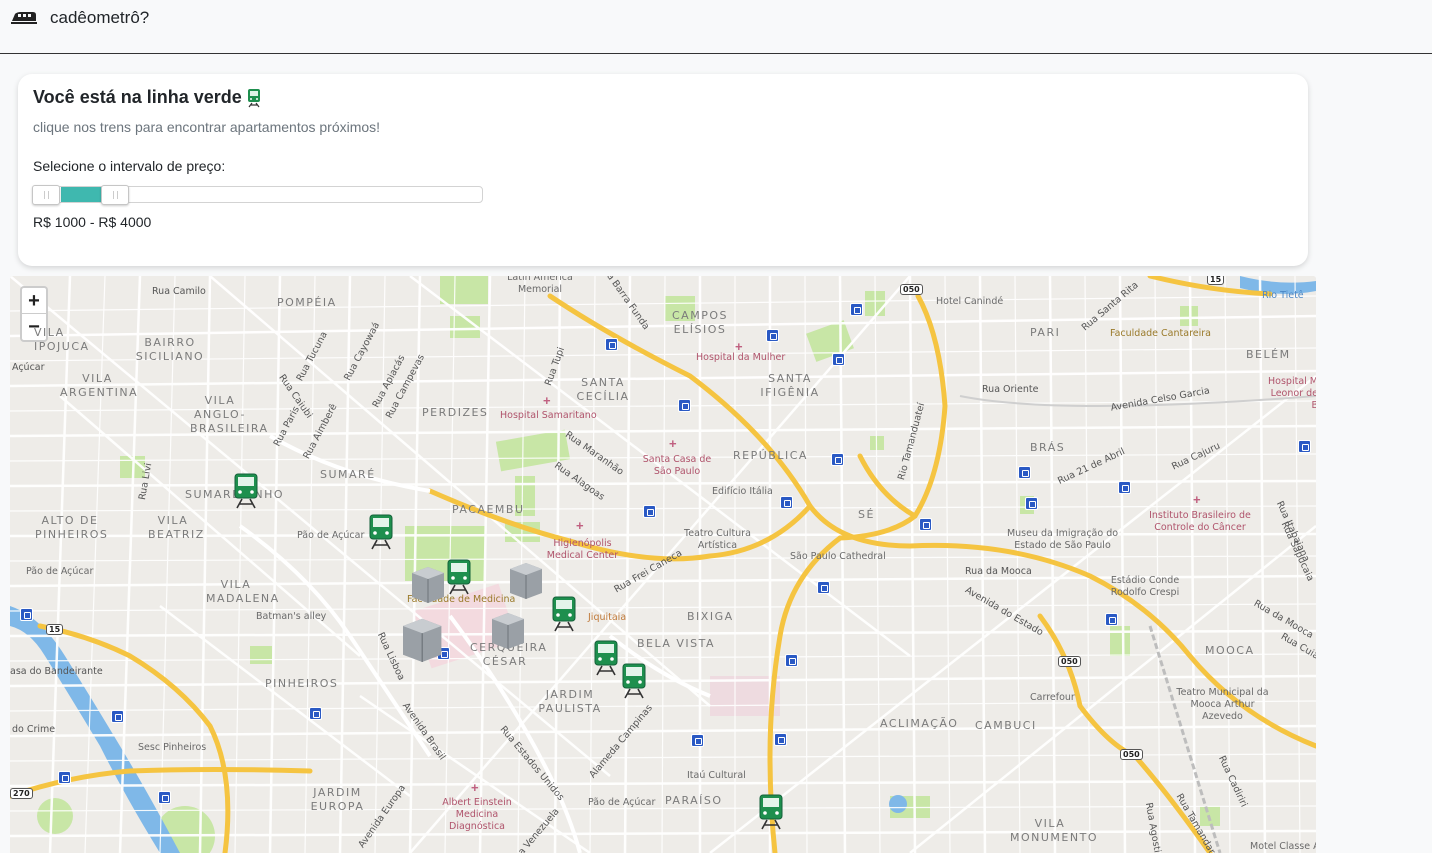 This screenshot has height=853, width=1432. What do you see at coordinates (24, 18) in the screenshot?
I see `train-silhouette-icon` at bounding box center [24, 18].